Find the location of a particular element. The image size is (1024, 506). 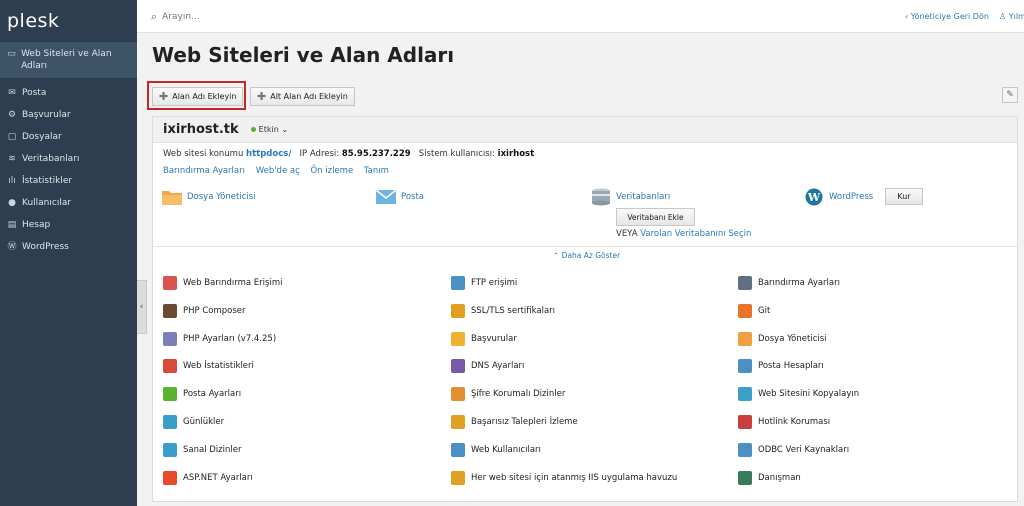

tool-item: SSL/TLS sertifikaları is located at coordinates (503, 310).